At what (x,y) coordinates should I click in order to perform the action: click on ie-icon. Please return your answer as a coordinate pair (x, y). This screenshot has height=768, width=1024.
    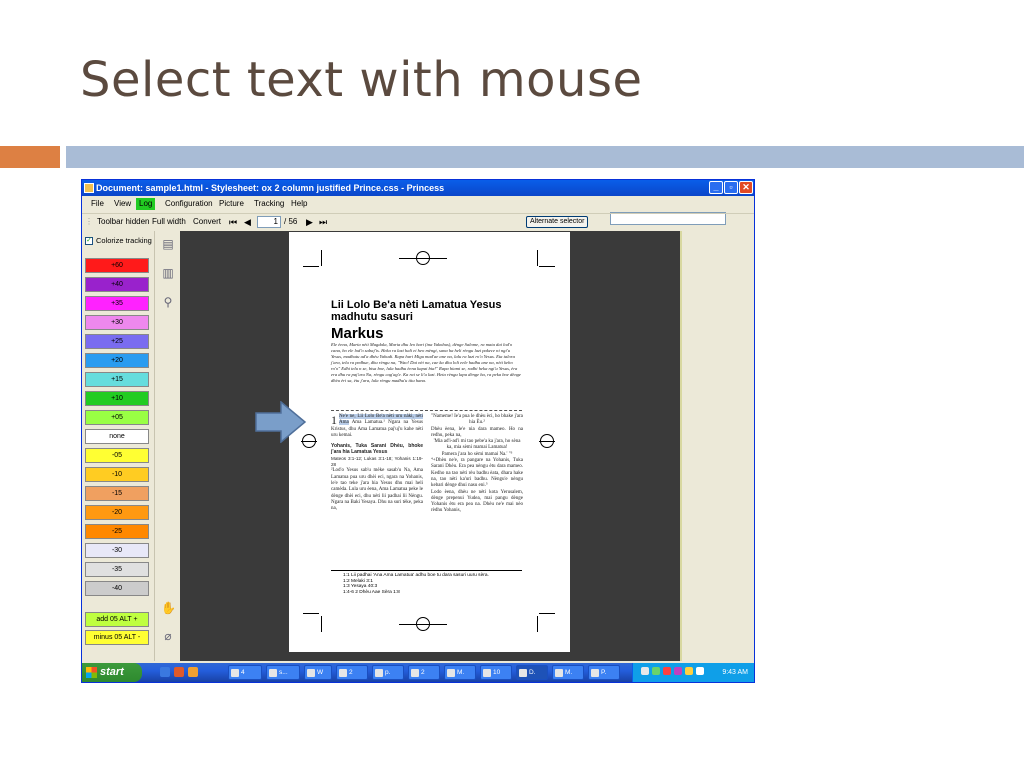
    Looking at the image, I should click on (165, 672).